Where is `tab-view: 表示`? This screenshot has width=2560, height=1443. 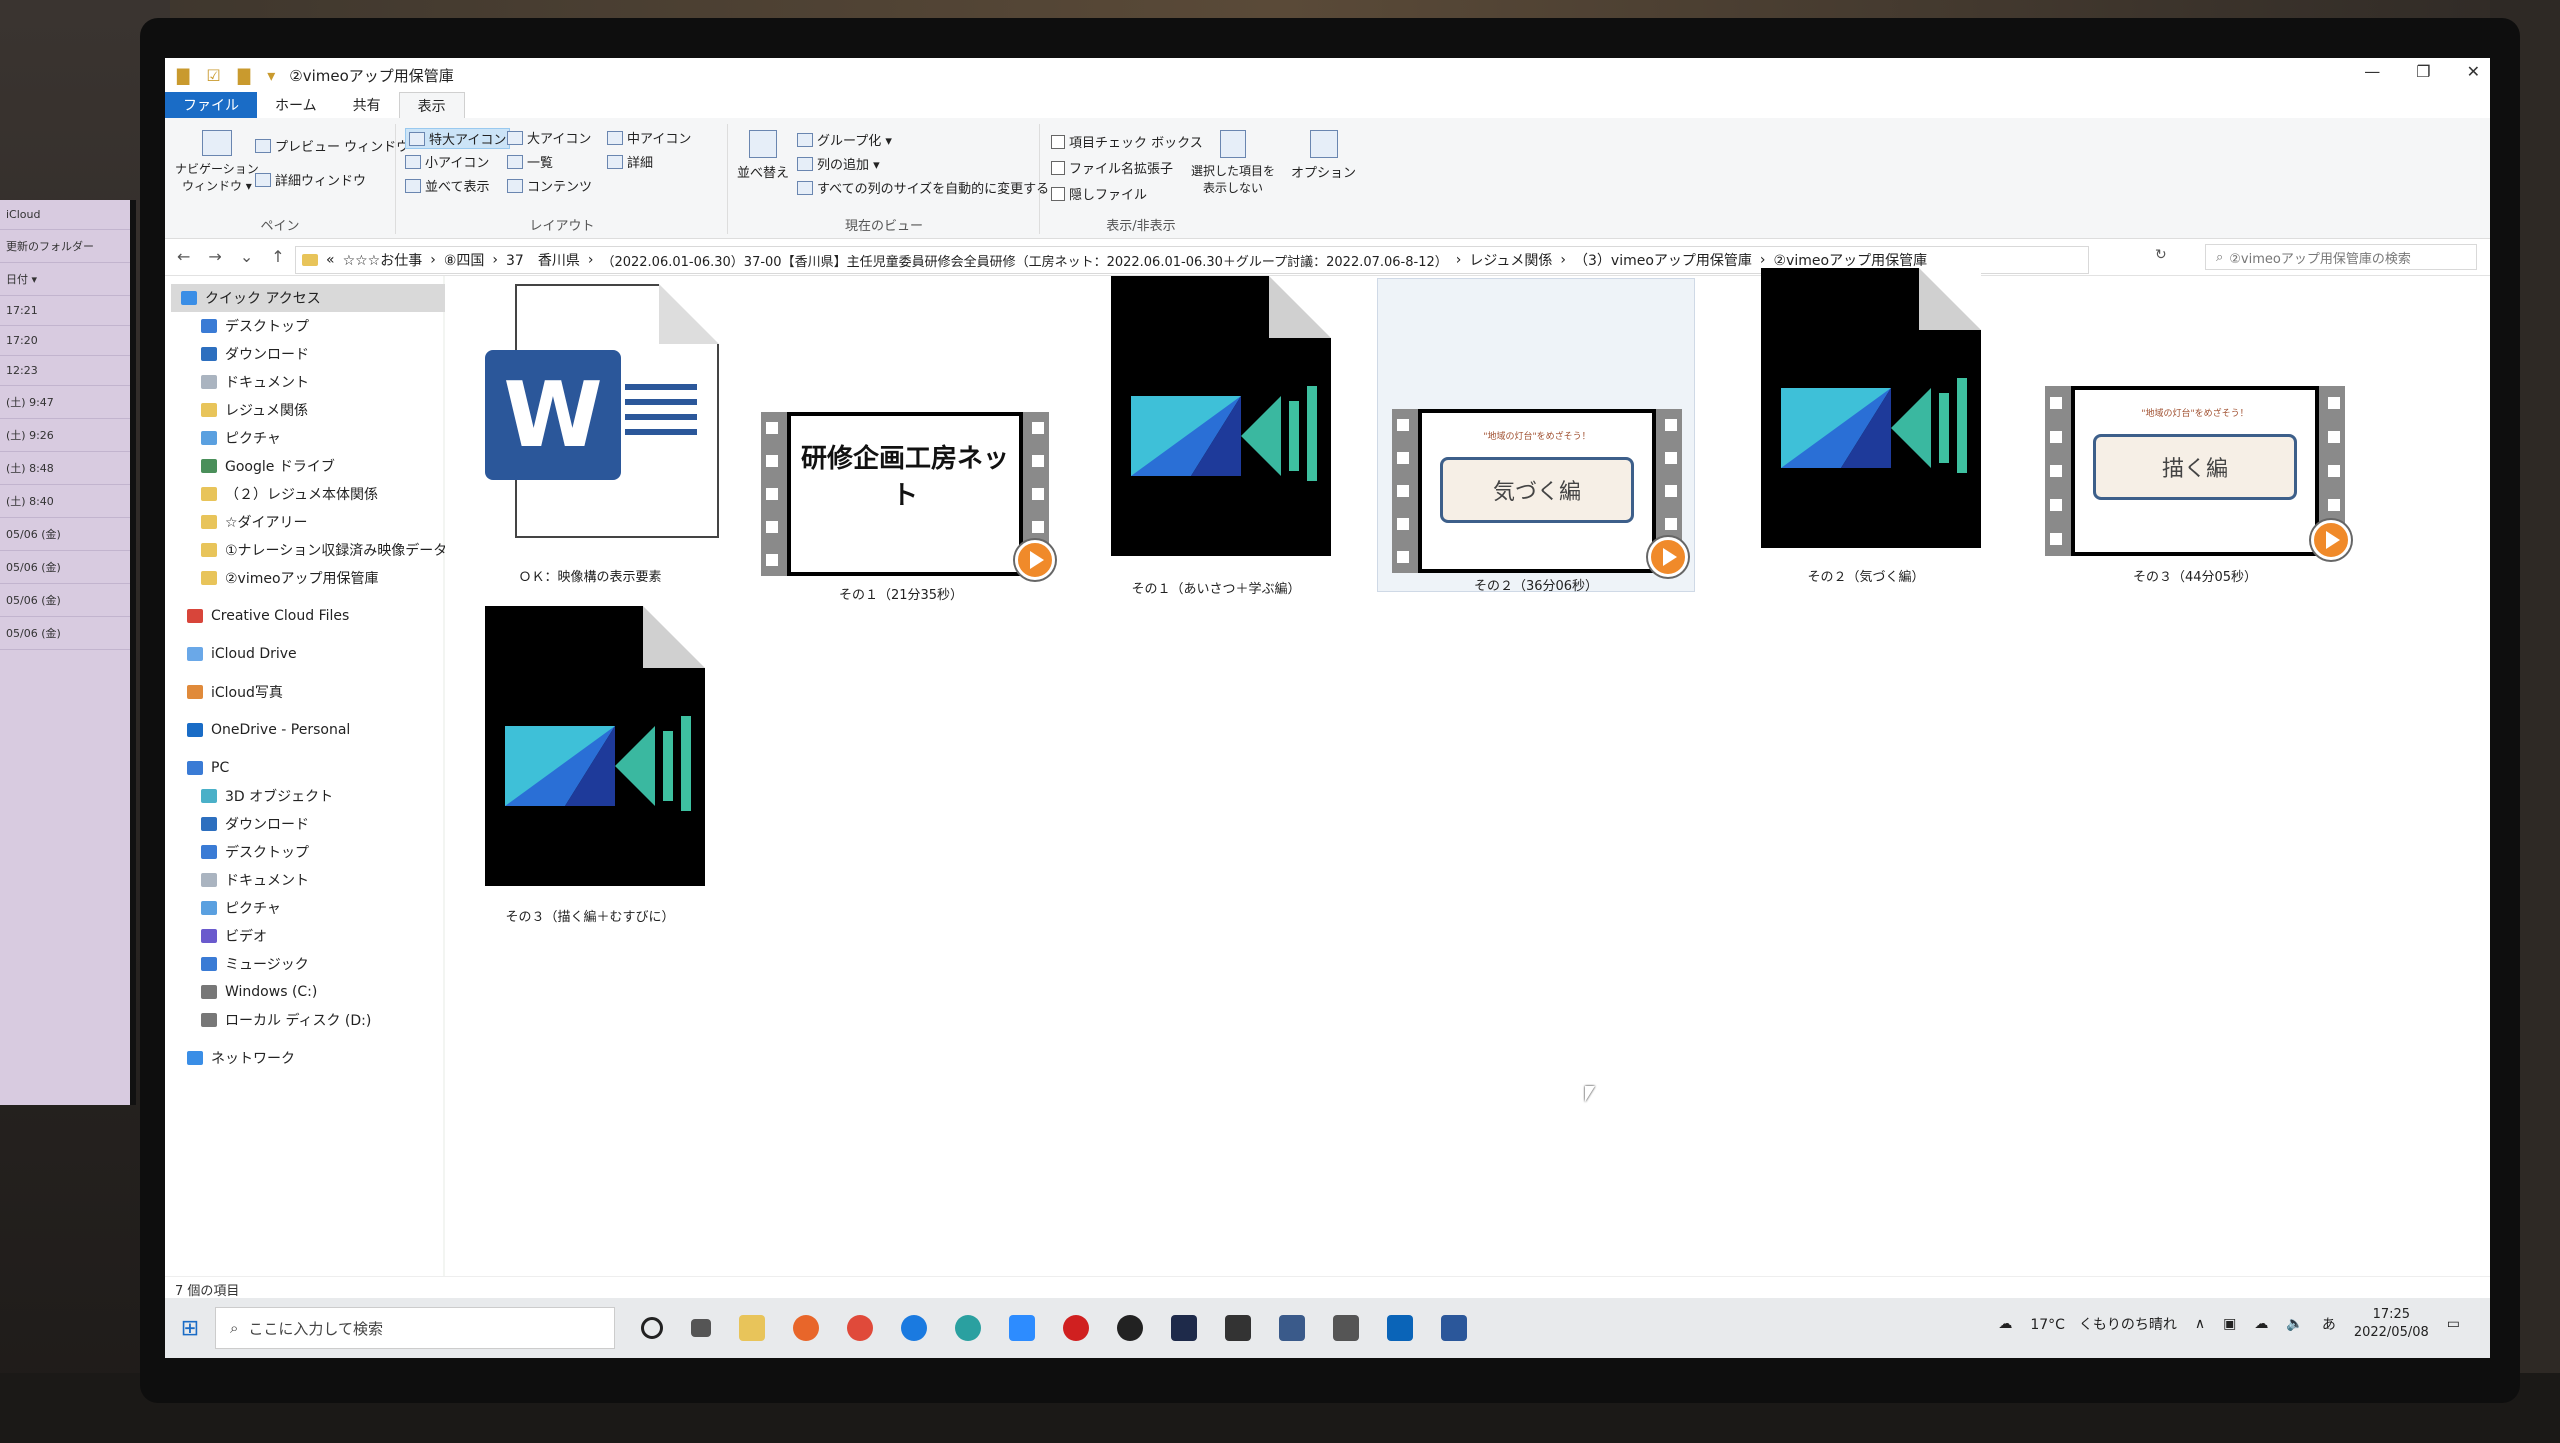
tab-view: 表示 is located at coordinates (431, 105).